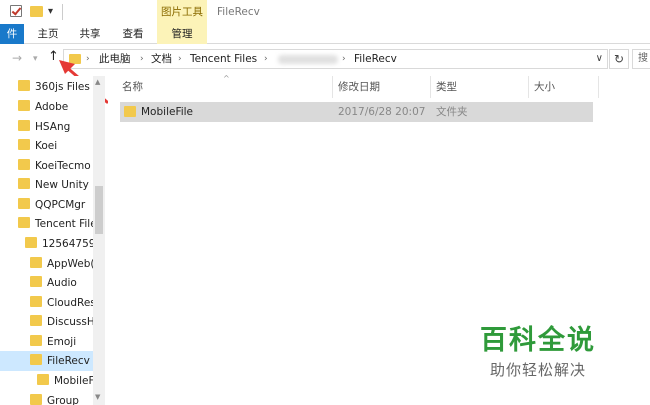  What do you see at coordinates (133, 34) in the screenshot?
I see `tab-view: 查看` at bounding box center [133, 34].